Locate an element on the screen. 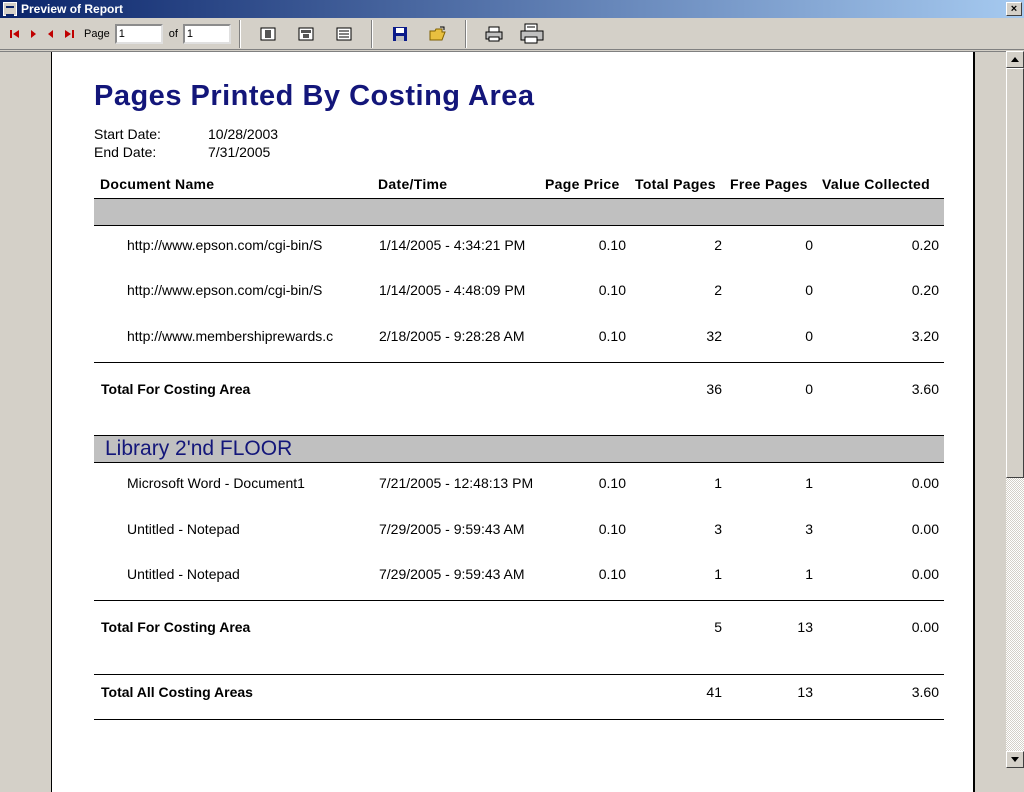 The width and height of the screenshot is (1024, 792). title-bar: Preview of Report × is located at coordinates (512, 9).